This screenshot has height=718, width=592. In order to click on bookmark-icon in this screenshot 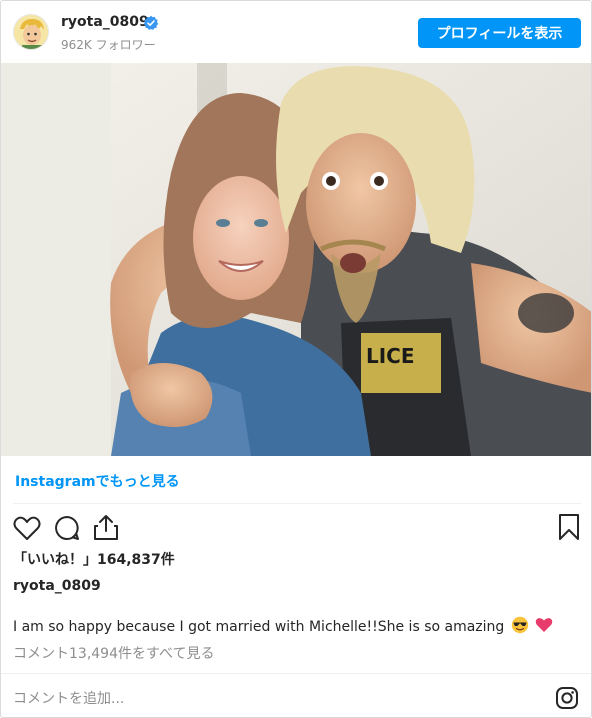, I will do `click(569, 527)`.